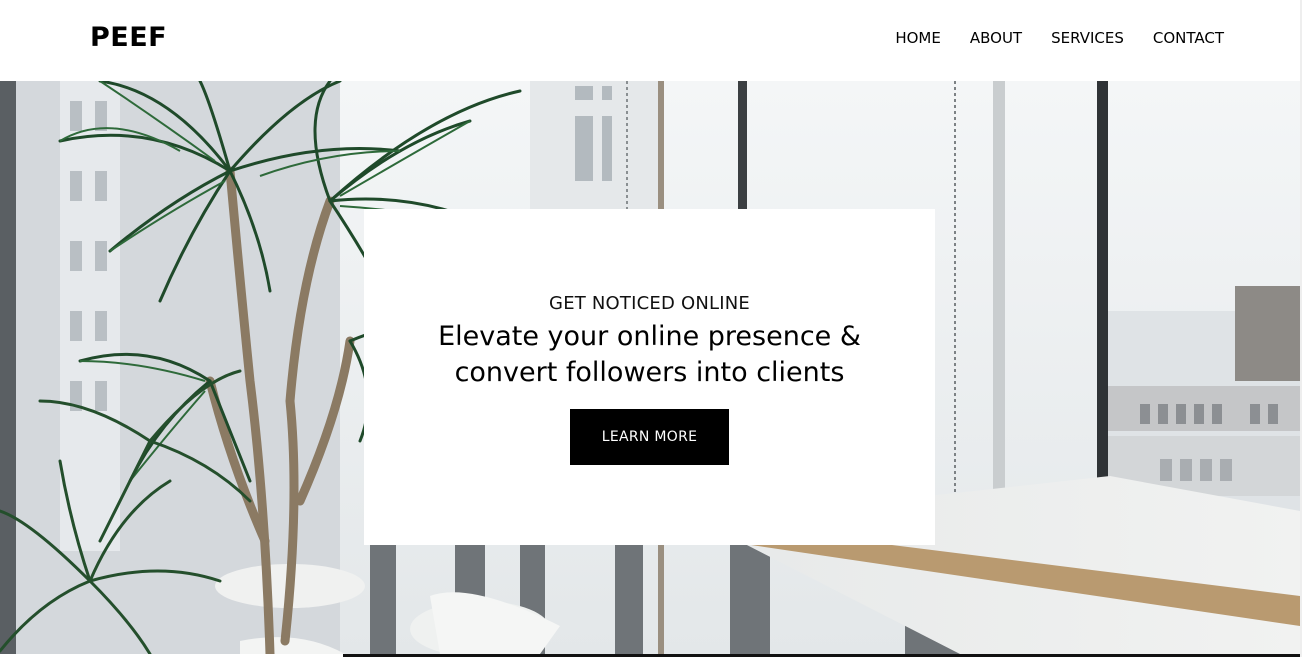 The width and height of the screenshot is (1302, 657). I want to click on nav-contact: CONTACT, so click(1188, 38).